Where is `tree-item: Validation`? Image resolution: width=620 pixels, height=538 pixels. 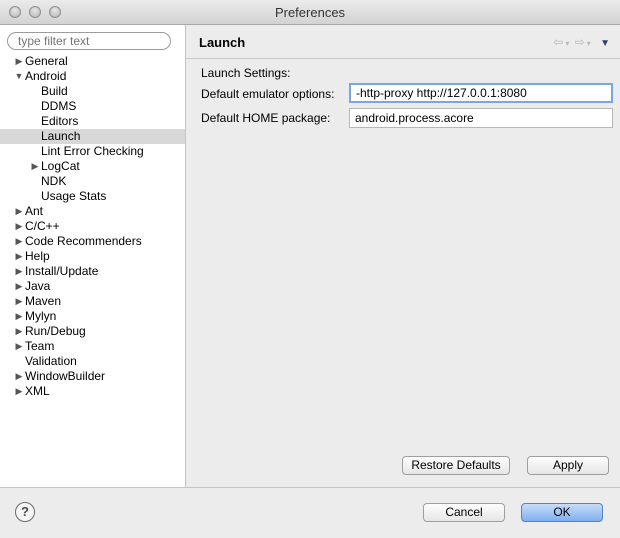 tree-item: Validation is located at coordinates (92, 361).